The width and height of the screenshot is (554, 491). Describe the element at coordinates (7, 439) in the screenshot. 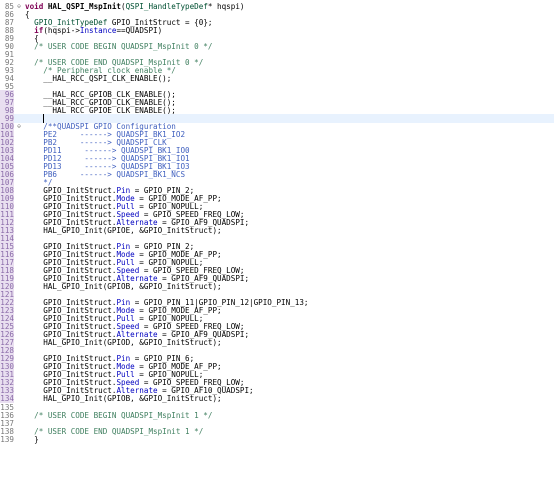

I see `line-number: 139` at that location.